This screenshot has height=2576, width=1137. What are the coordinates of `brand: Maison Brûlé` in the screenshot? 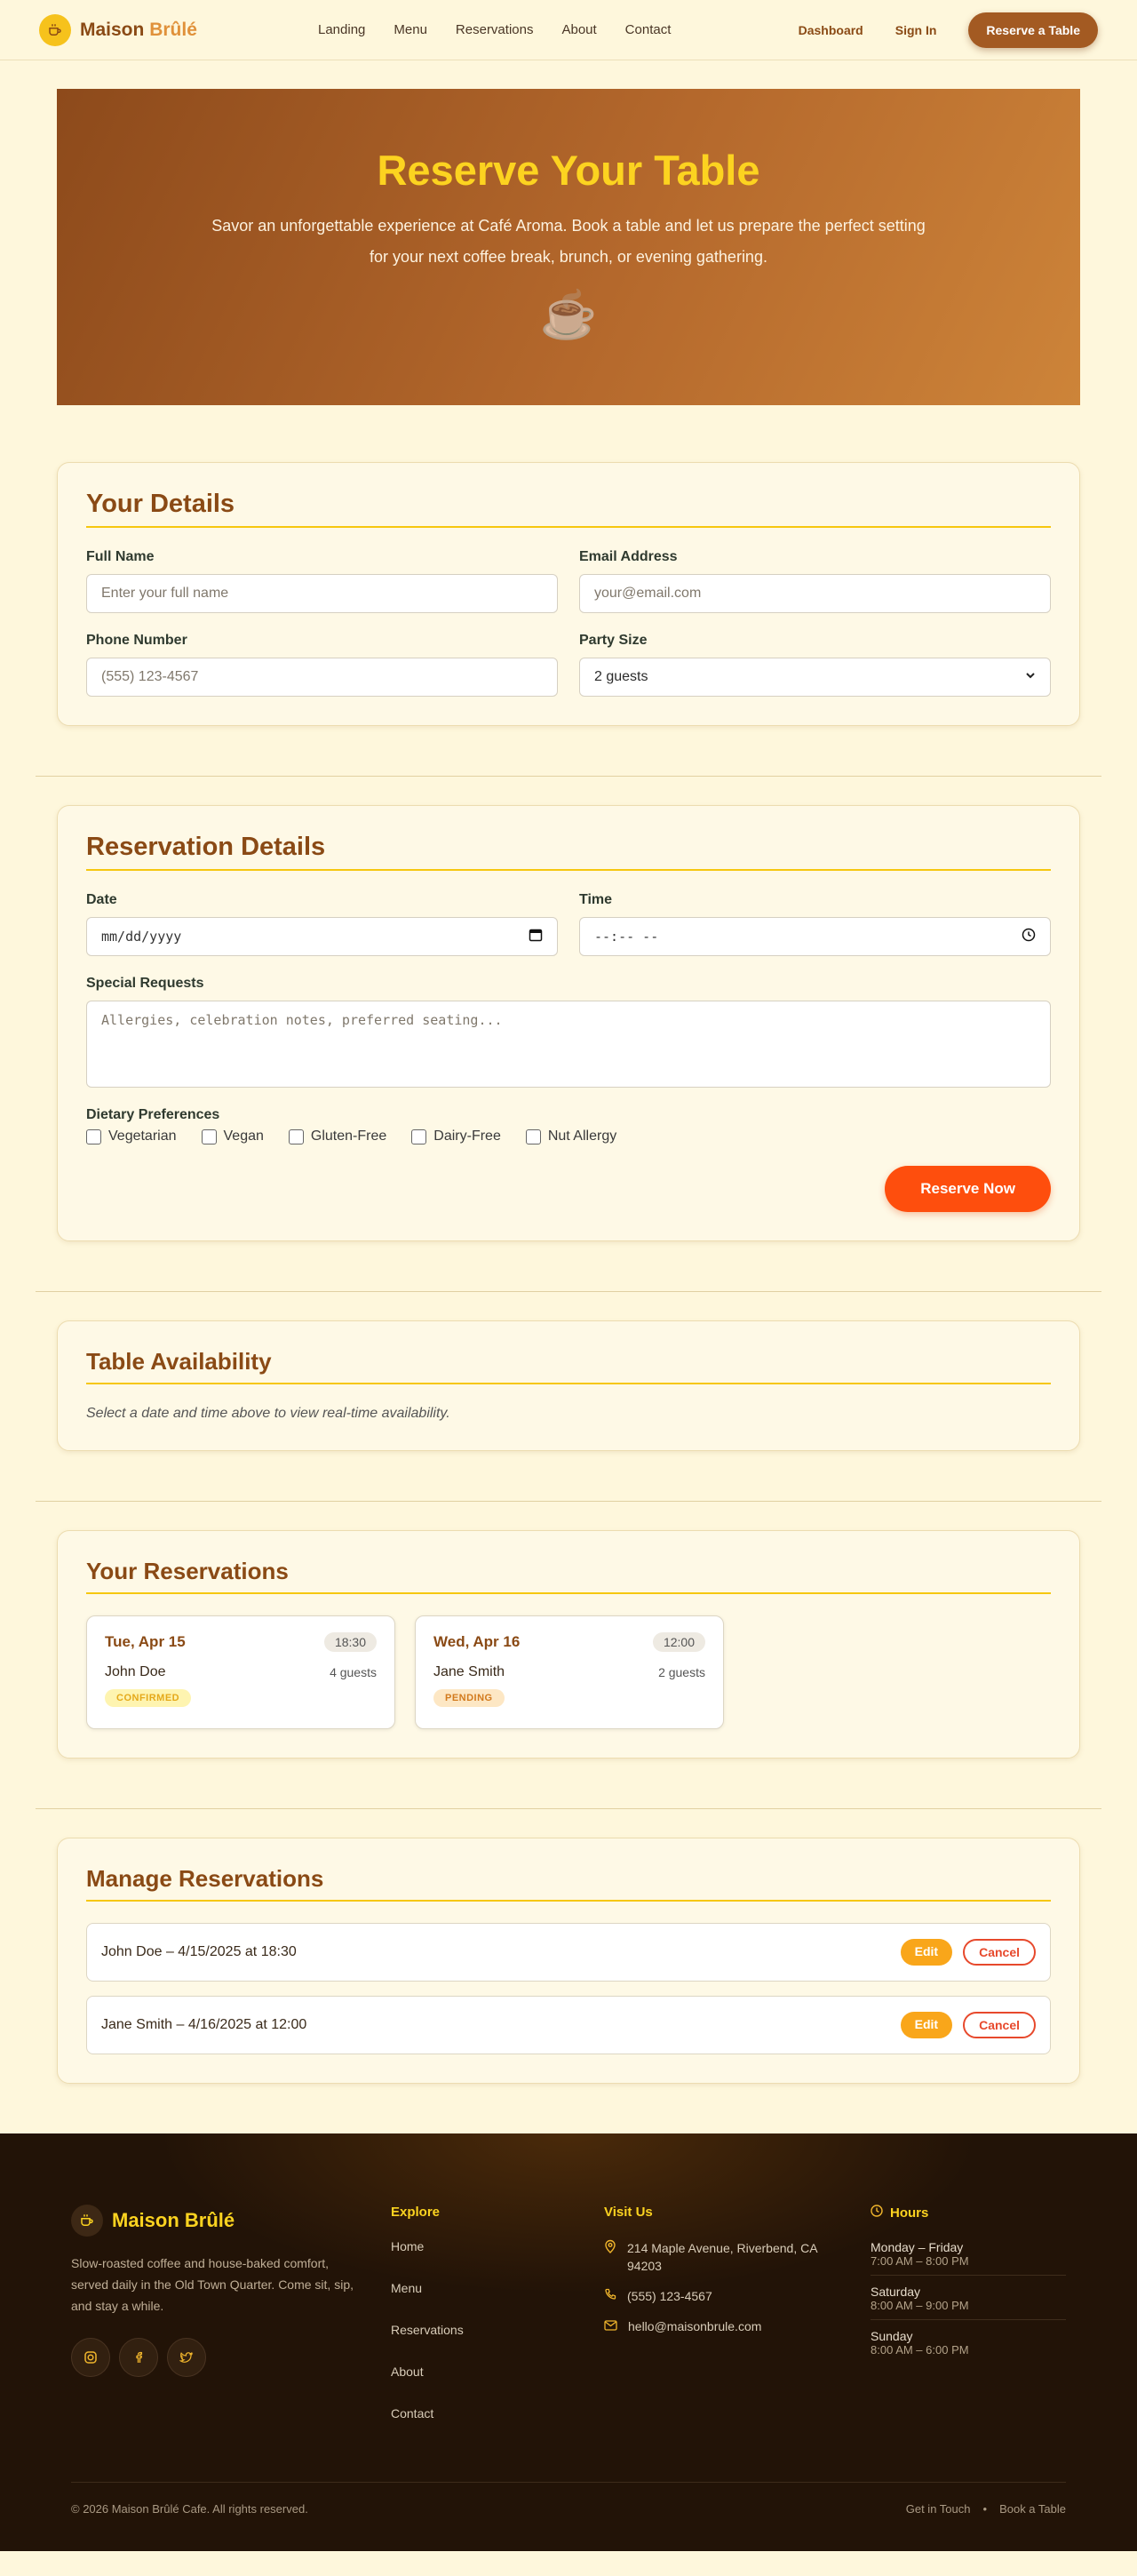 It's located at (118, 29).